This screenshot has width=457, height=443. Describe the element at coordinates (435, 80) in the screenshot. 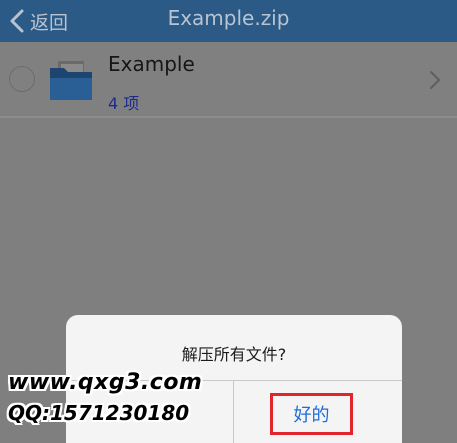

I see `chevron-right-icon` at that location.